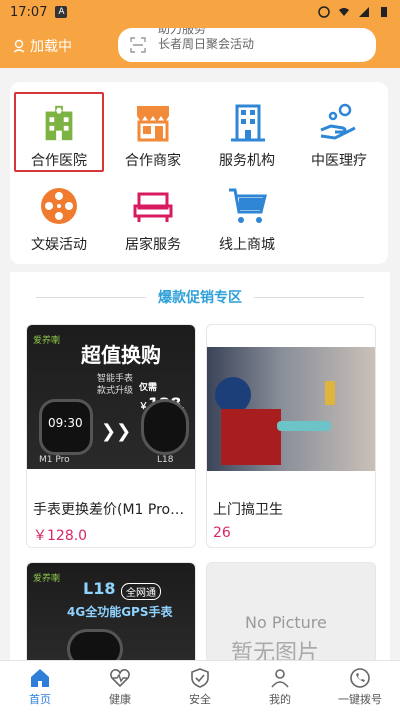  I want to click on product-price: ￥128.0, so click(60, 536).